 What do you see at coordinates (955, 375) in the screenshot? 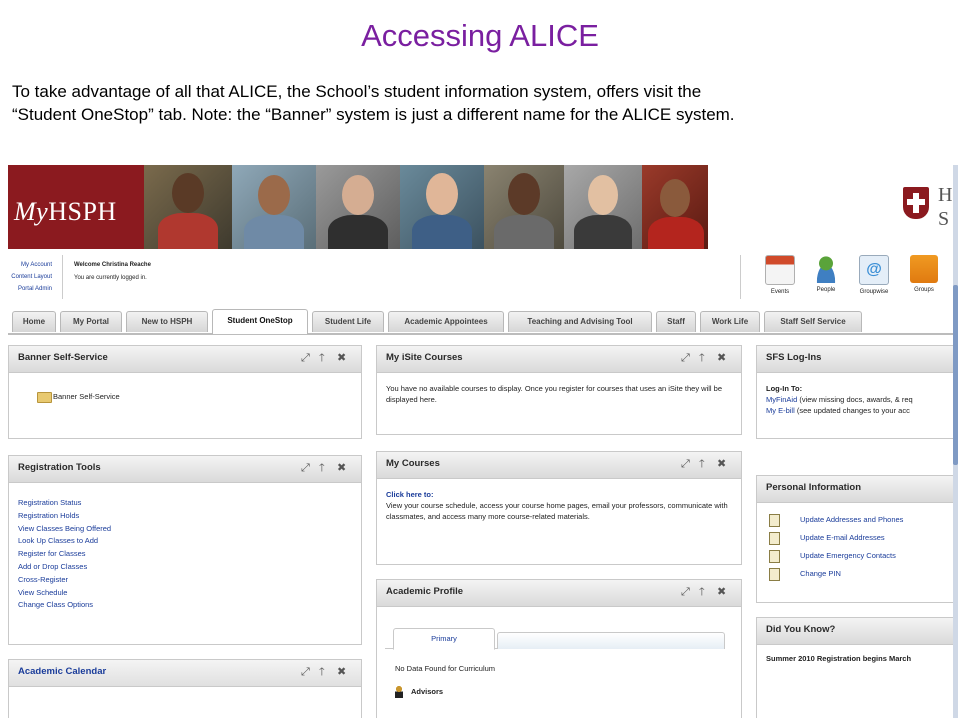
I see `scrollbar-thumb` at bounding box center [955, 375].